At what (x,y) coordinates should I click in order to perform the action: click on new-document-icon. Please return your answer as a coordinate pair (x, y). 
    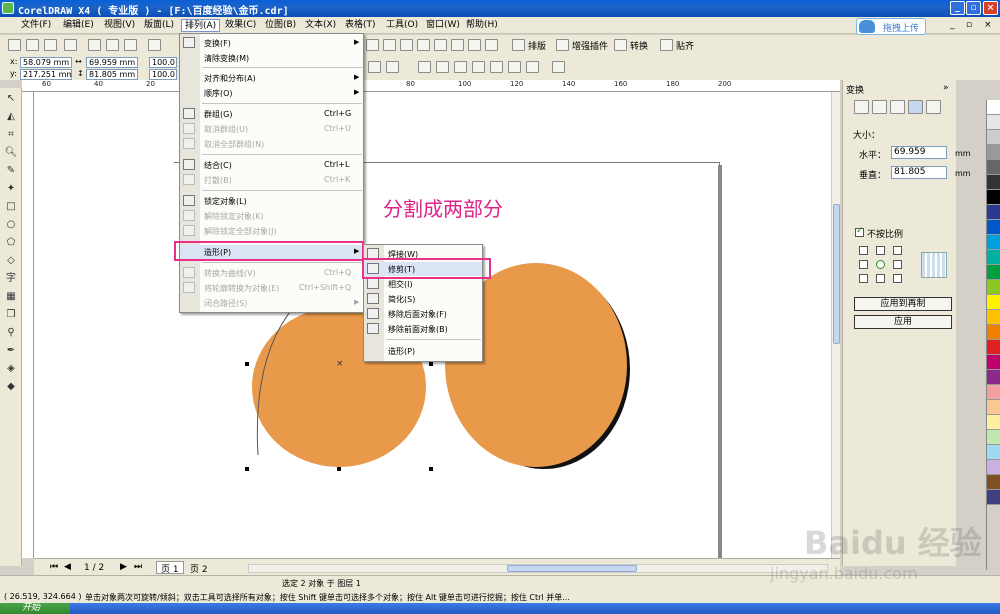
    Looking at the image, I should click on (14, 45).